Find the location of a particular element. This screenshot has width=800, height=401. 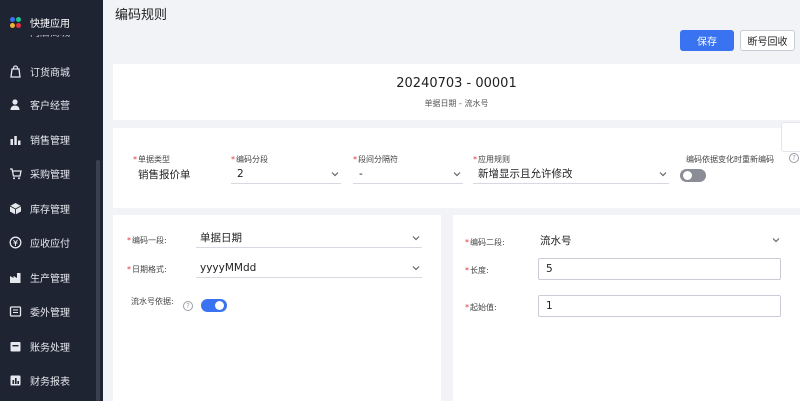

sidebar-item-order-mall: 订货商城 is located at coordinates (51, 71).